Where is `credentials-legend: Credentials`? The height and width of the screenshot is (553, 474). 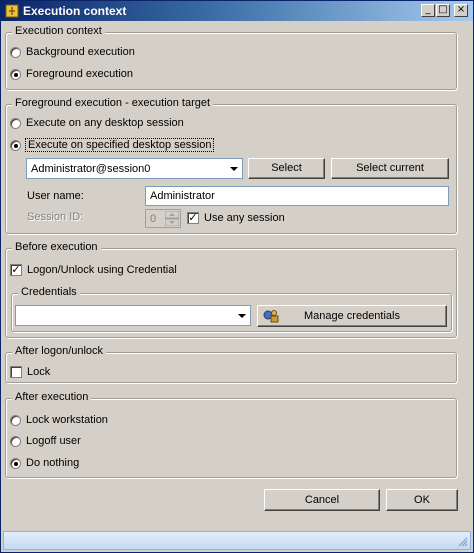 credentials-legend: Credentials is located at coordinates (49, 292).